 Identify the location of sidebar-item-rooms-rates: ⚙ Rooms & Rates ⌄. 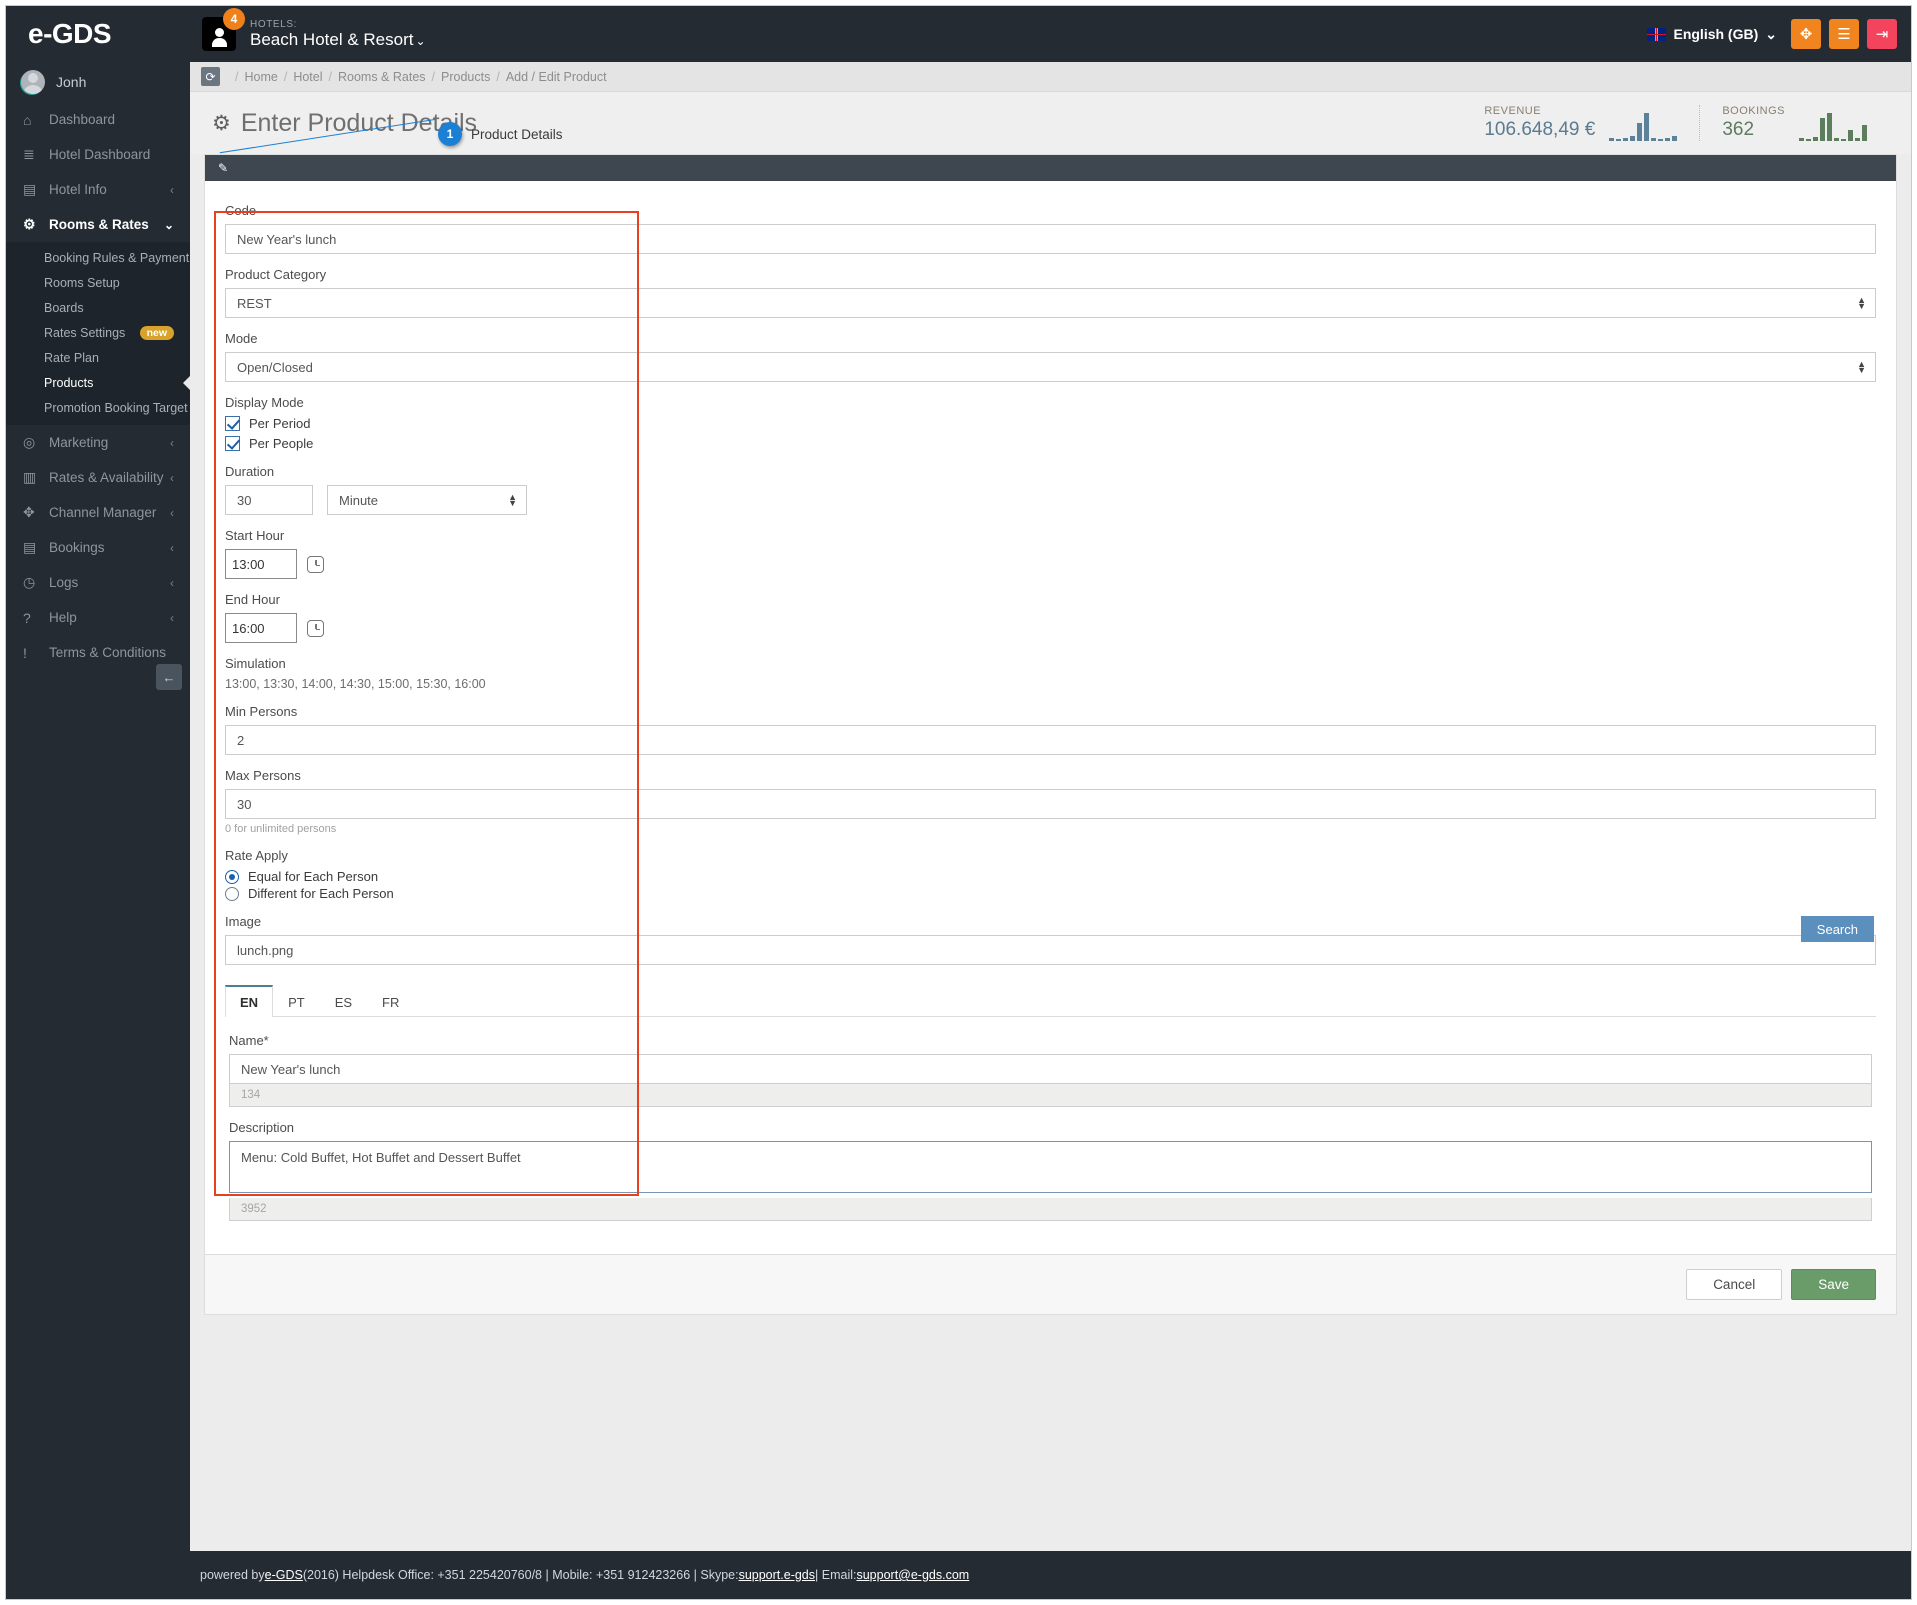
(98, 224).